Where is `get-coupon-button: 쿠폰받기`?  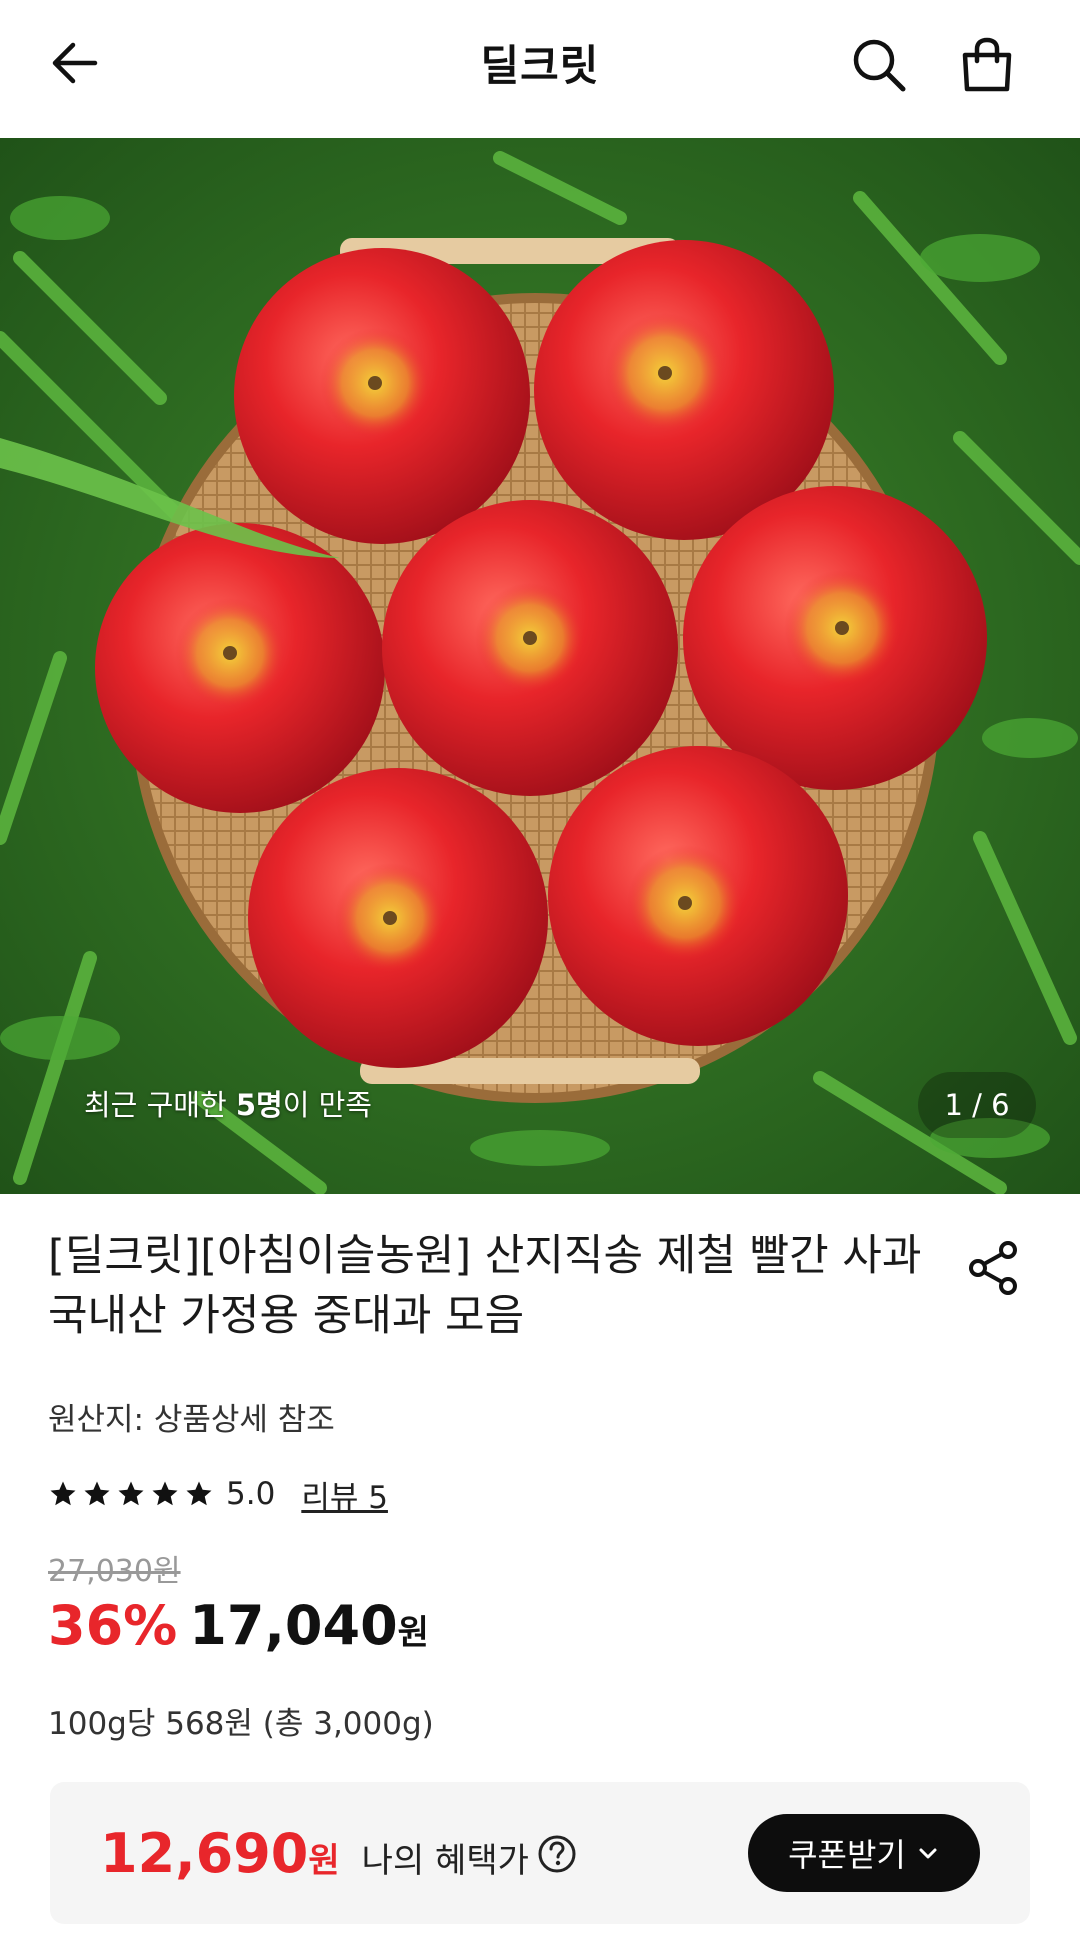
get-coupon-button: 쿠폰받기 is located at coordinates (864, 1853).